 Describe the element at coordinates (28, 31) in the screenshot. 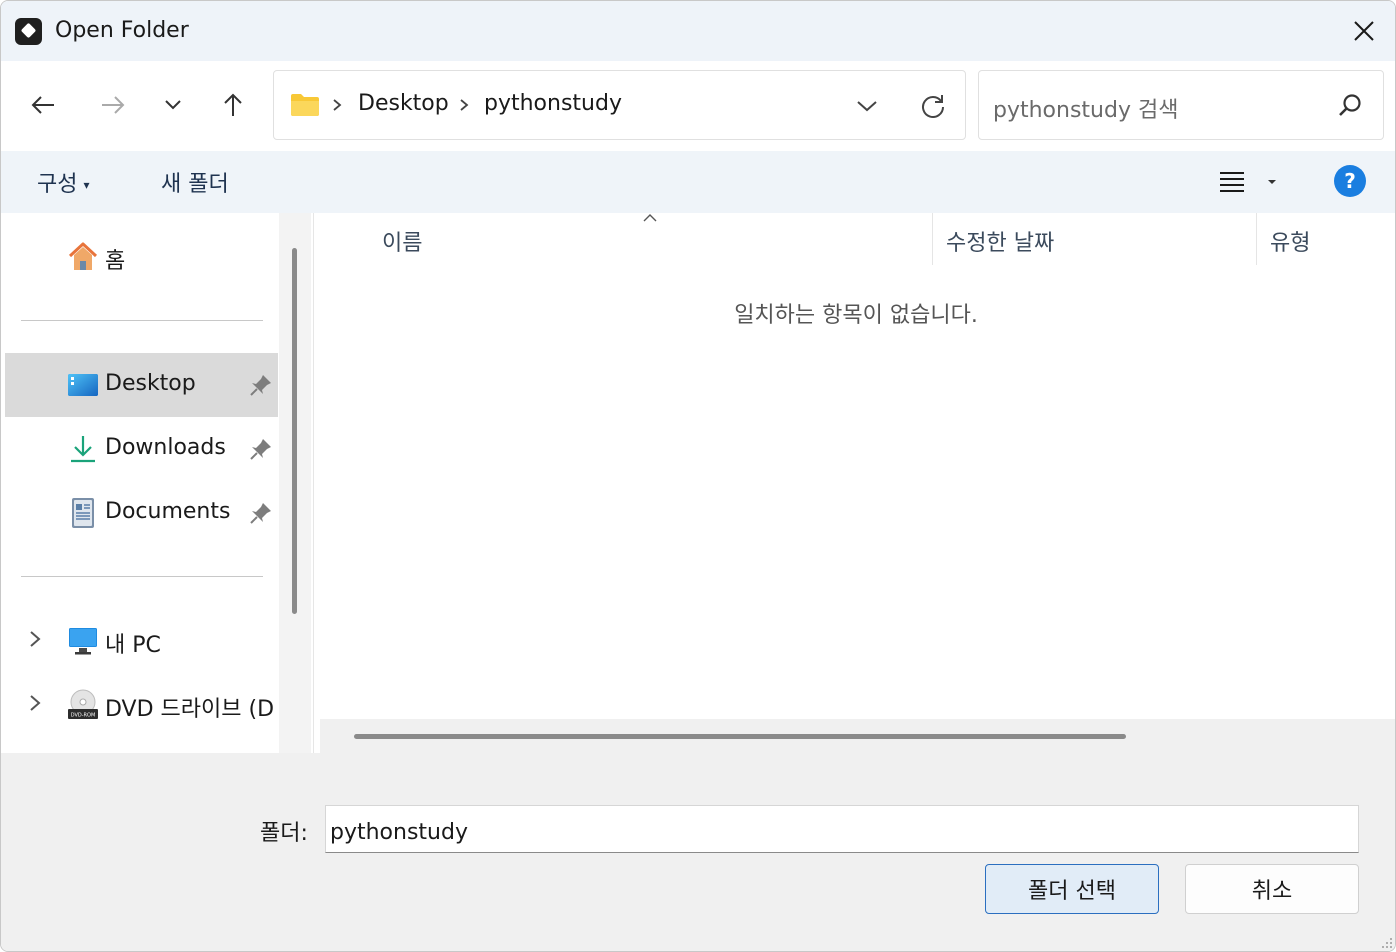

I see `app-icon` at that location.